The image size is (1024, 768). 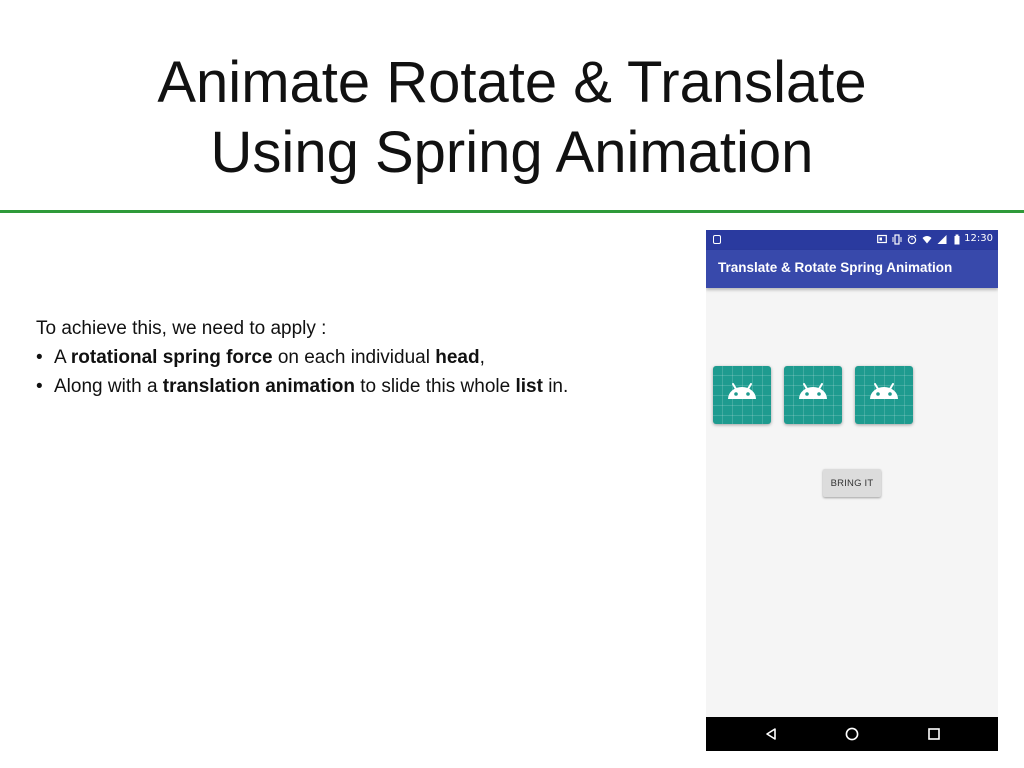 I want to click on bullet-bold-text: list, so click(x=529, y=386).